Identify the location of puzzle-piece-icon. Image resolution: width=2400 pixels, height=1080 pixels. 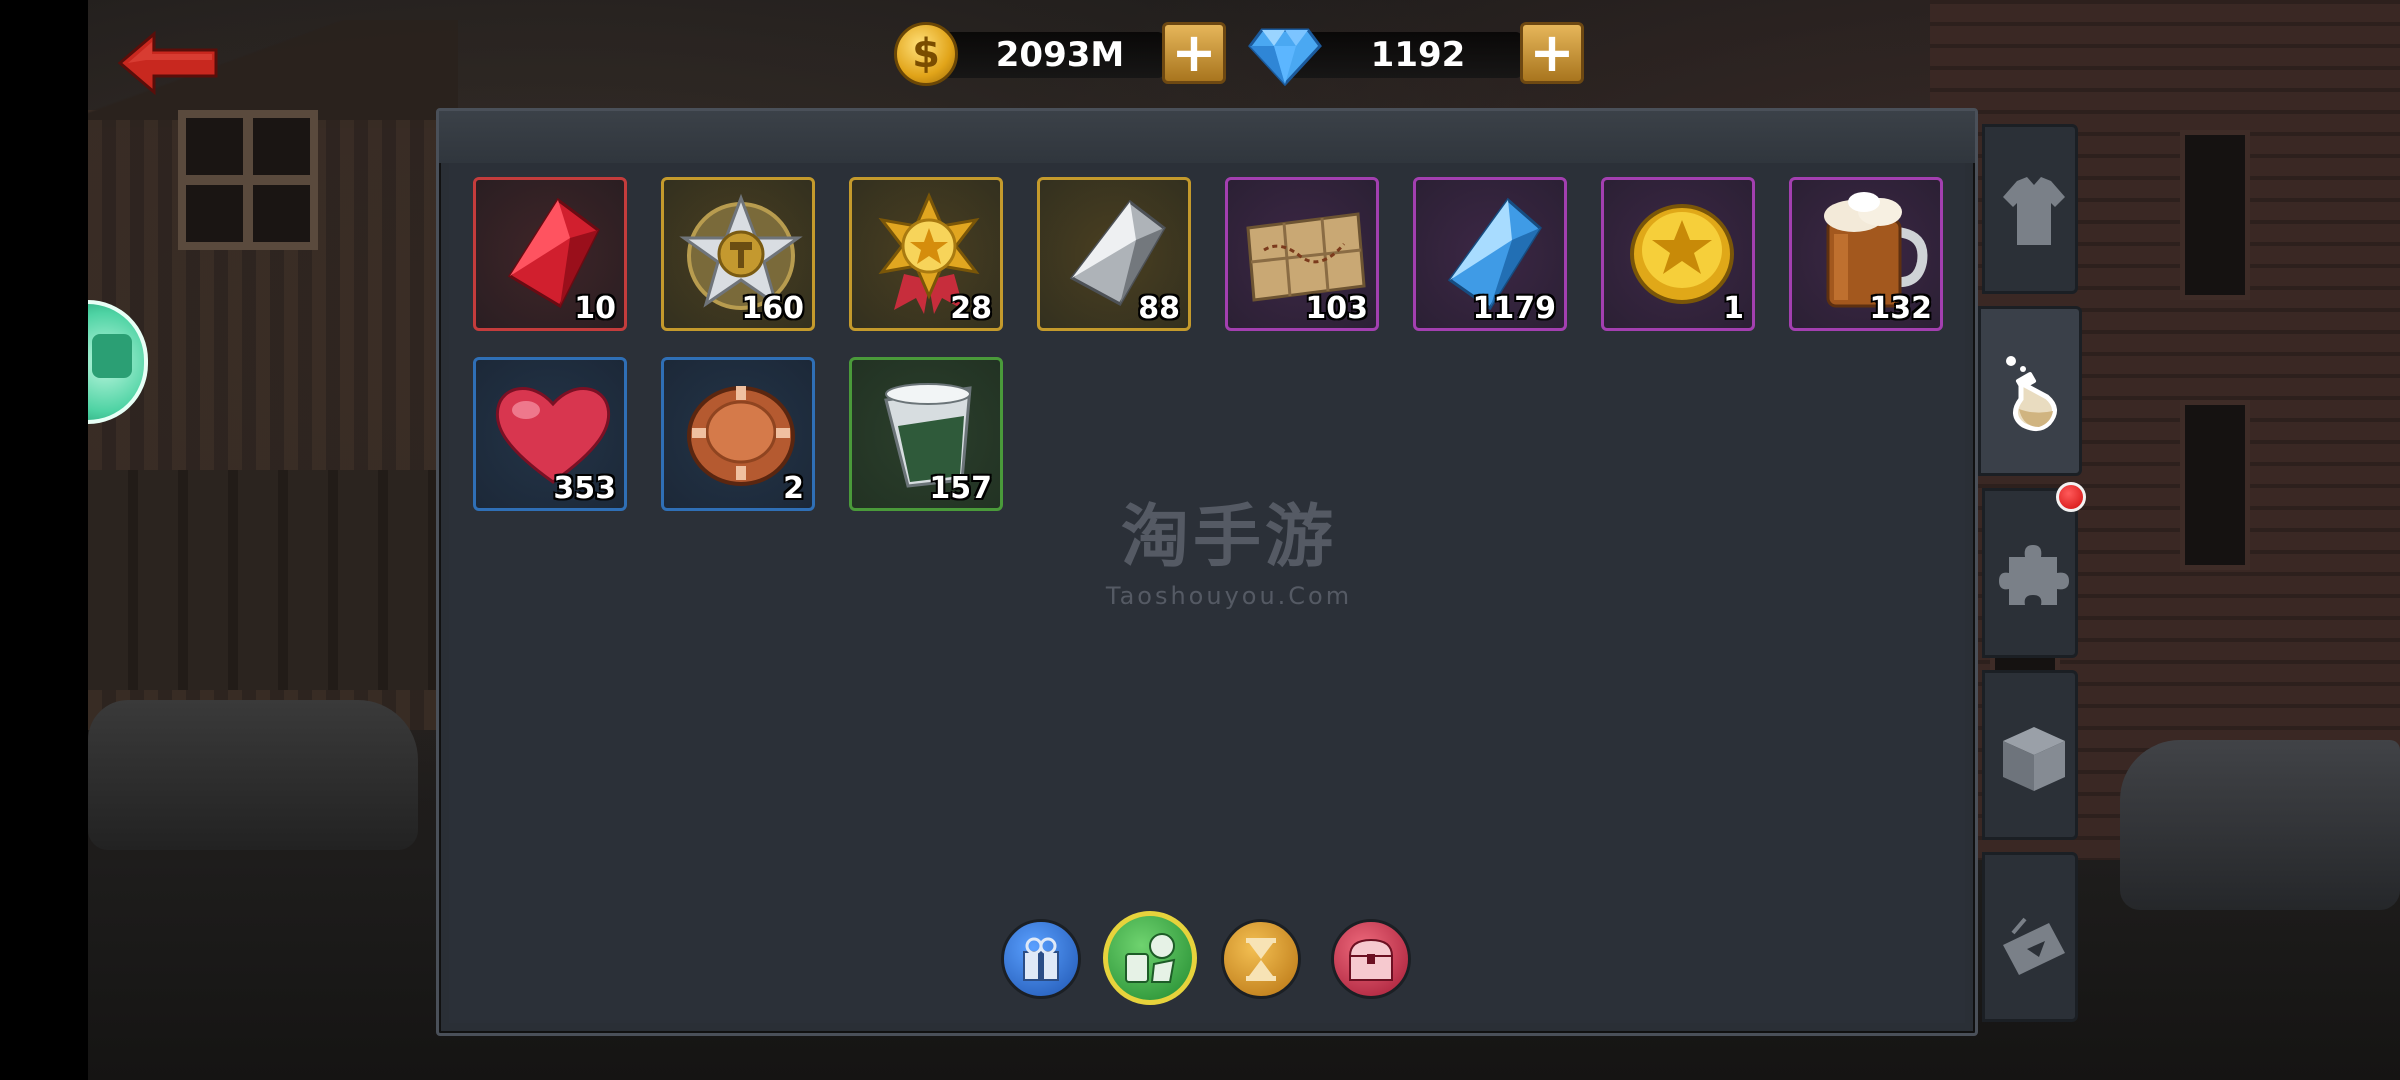
(2034, 575).